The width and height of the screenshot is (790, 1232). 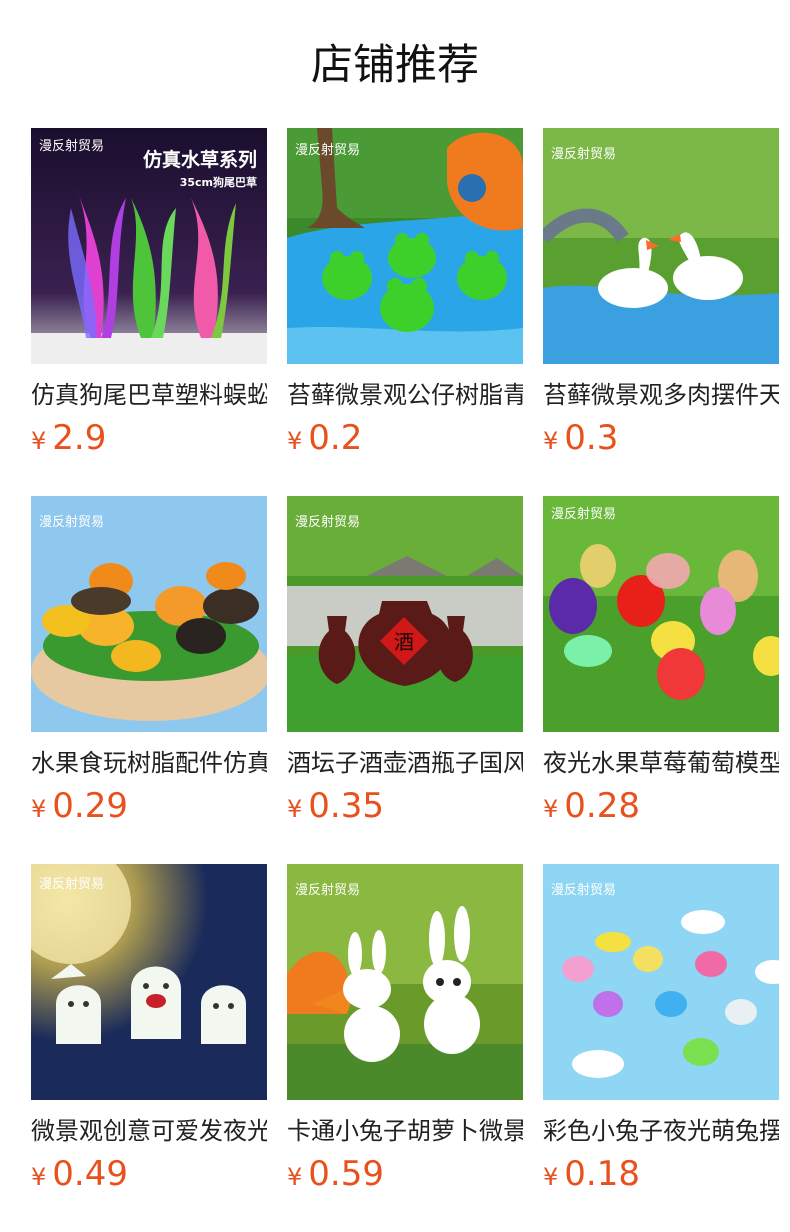 What do you see at coordinates (394, 64) in the screenshot?
I see `page-title: 店铺推荐` at bounding box center [394, 64].